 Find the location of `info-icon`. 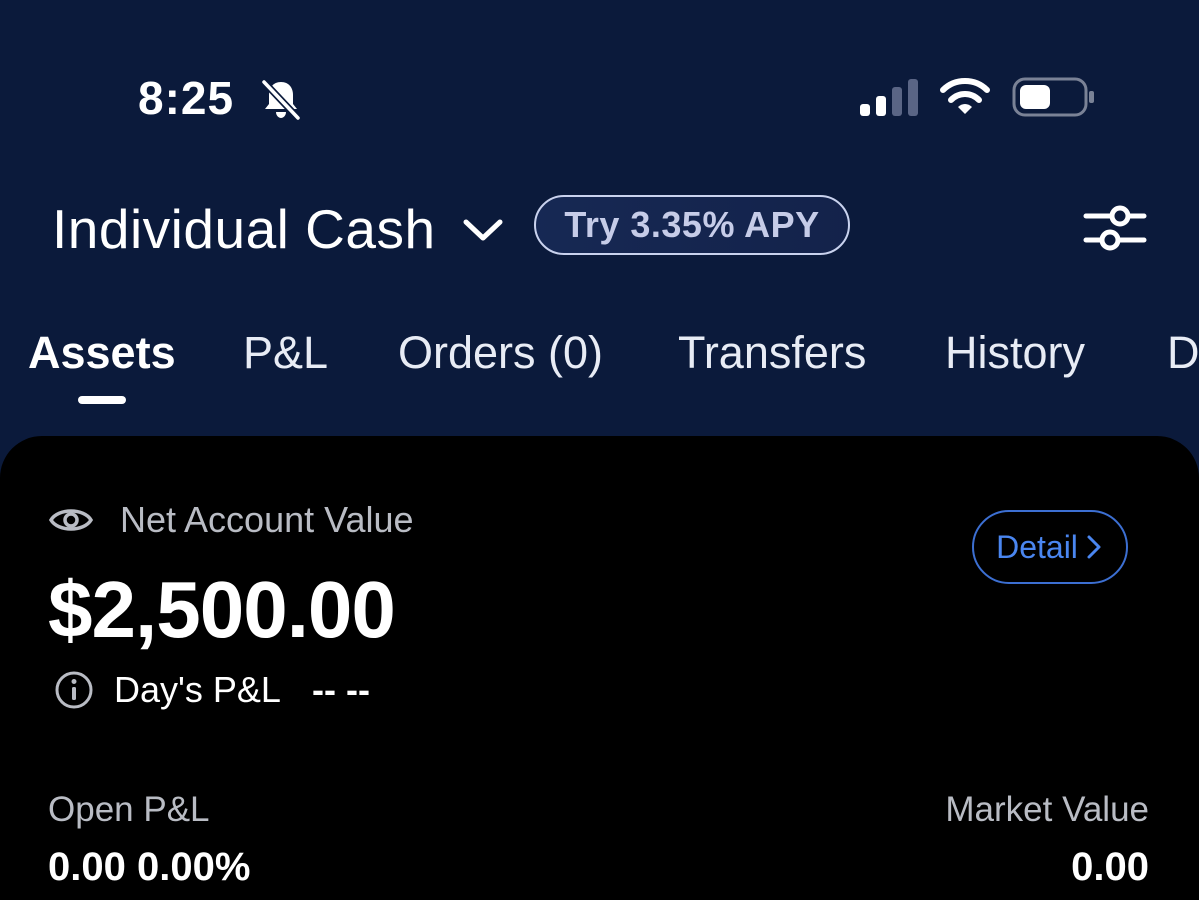

info-icon is located at coordinates (74, 690).